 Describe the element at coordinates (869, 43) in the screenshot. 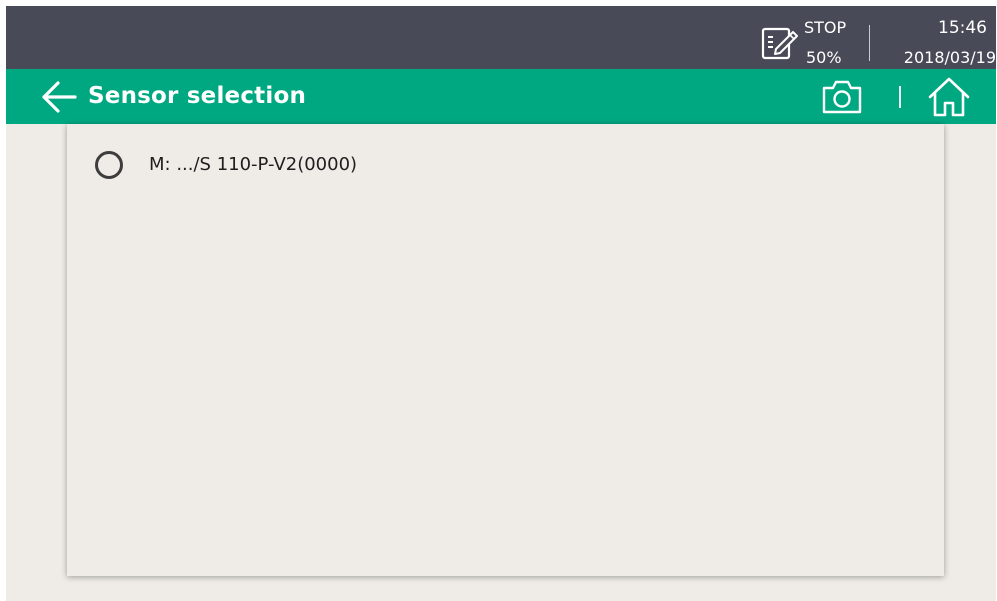

I see `status-divider` at that location.